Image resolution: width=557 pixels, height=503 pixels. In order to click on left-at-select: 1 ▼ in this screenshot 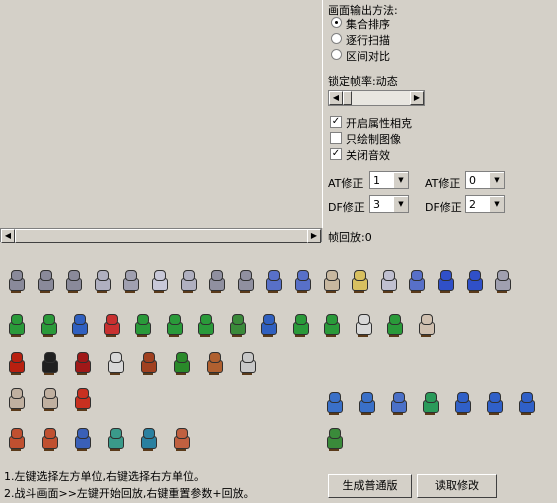, I will do `click(389, 180)`.